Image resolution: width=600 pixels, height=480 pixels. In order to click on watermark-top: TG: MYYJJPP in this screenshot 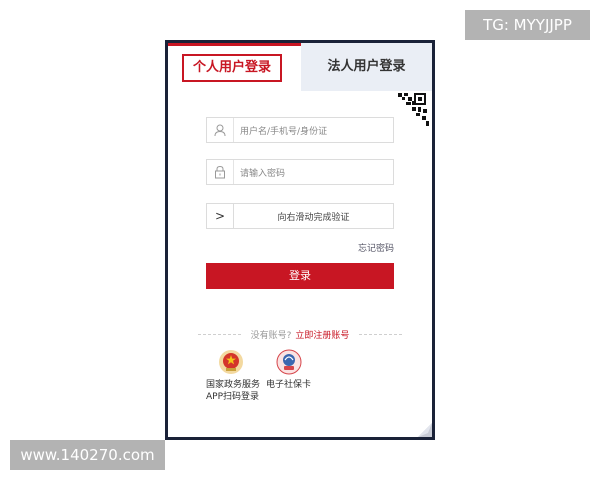, I will do `click(527, 25)`.